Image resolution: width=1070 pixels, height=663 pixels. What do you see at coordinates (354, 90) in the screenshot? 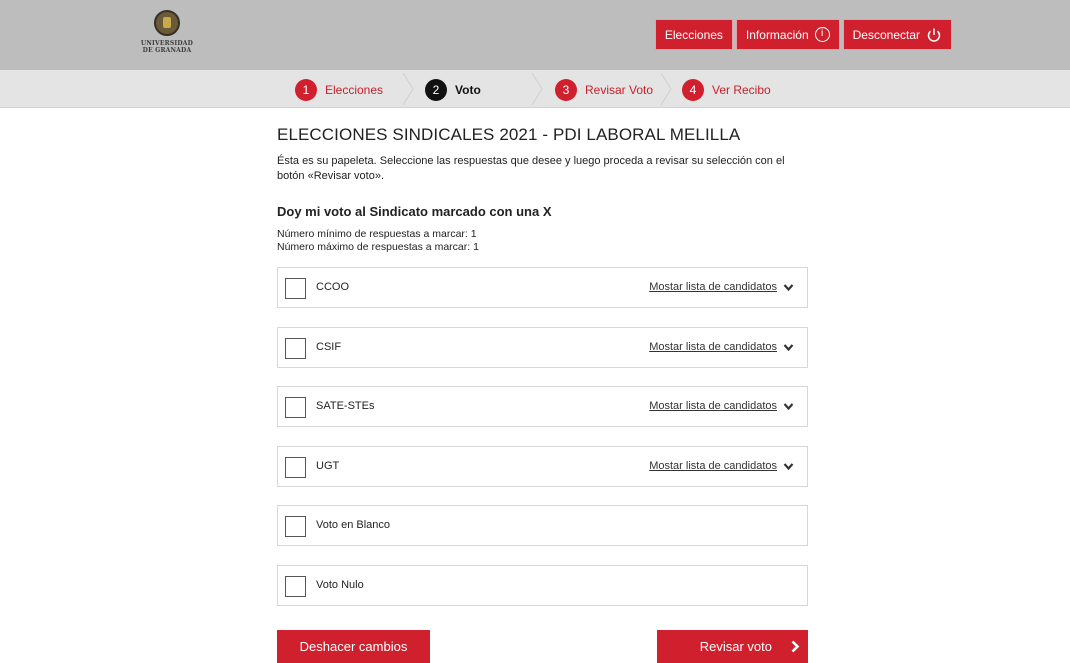
I see `step-label: Elecciones` at bounding box center [354, 90].